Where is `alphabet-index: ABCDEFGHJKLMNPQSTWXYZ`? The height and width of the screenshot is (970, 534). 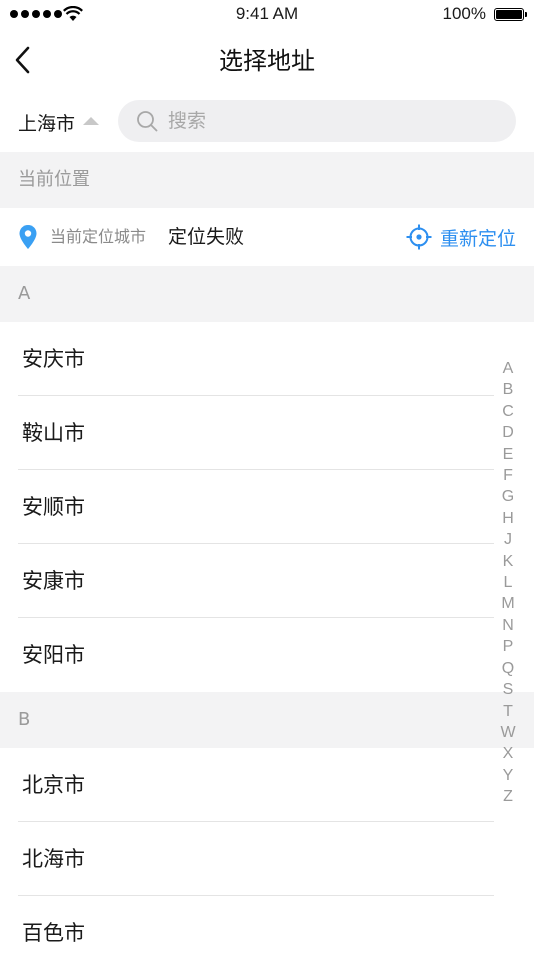 alphabet-index: ABCDEFGHJKLMNPQSTWXYZ is located at coordinates (508, 583).